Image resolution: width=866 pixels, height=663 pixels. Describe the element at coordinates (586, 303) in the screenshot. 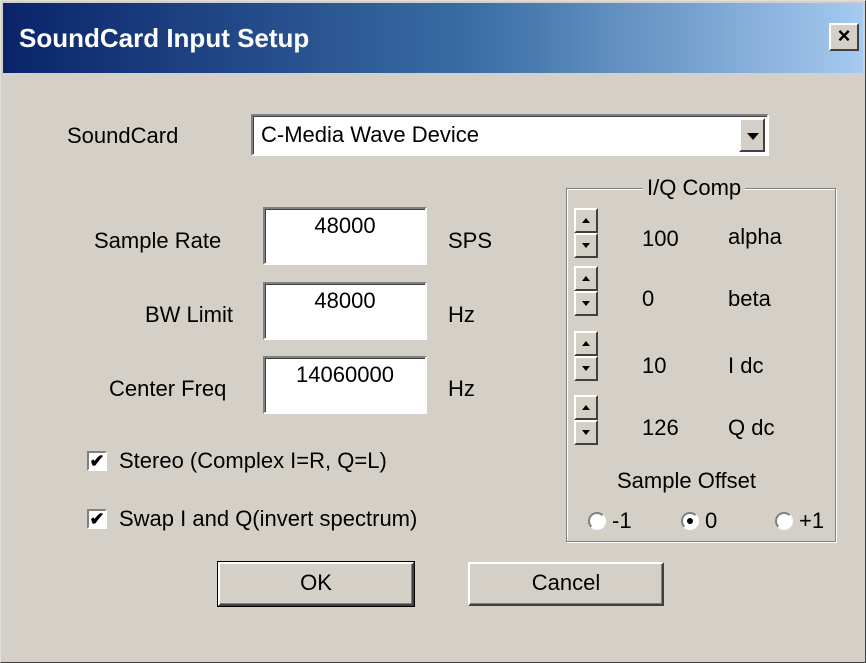

I see `beta-down-arrow-icon` at that location.